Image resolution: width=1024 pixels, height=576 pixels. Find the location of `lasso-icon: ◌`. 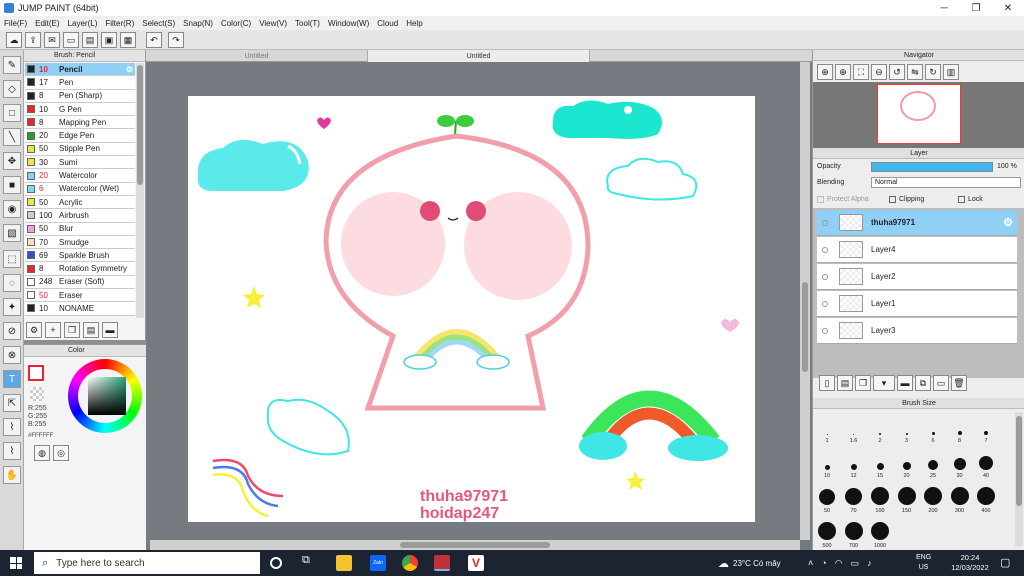

lasso-icon: ◌ is located at coordinates (12, 283).